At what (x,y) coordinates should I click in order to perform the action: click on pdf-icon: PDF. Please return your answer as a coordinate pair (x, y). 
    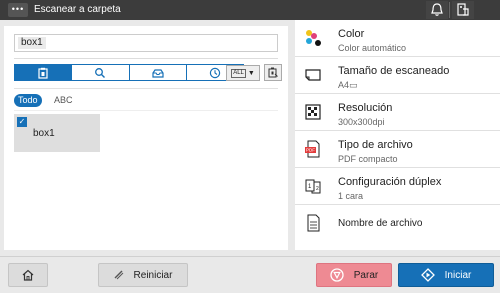
    Looking at the image, I should click on (312, 149).